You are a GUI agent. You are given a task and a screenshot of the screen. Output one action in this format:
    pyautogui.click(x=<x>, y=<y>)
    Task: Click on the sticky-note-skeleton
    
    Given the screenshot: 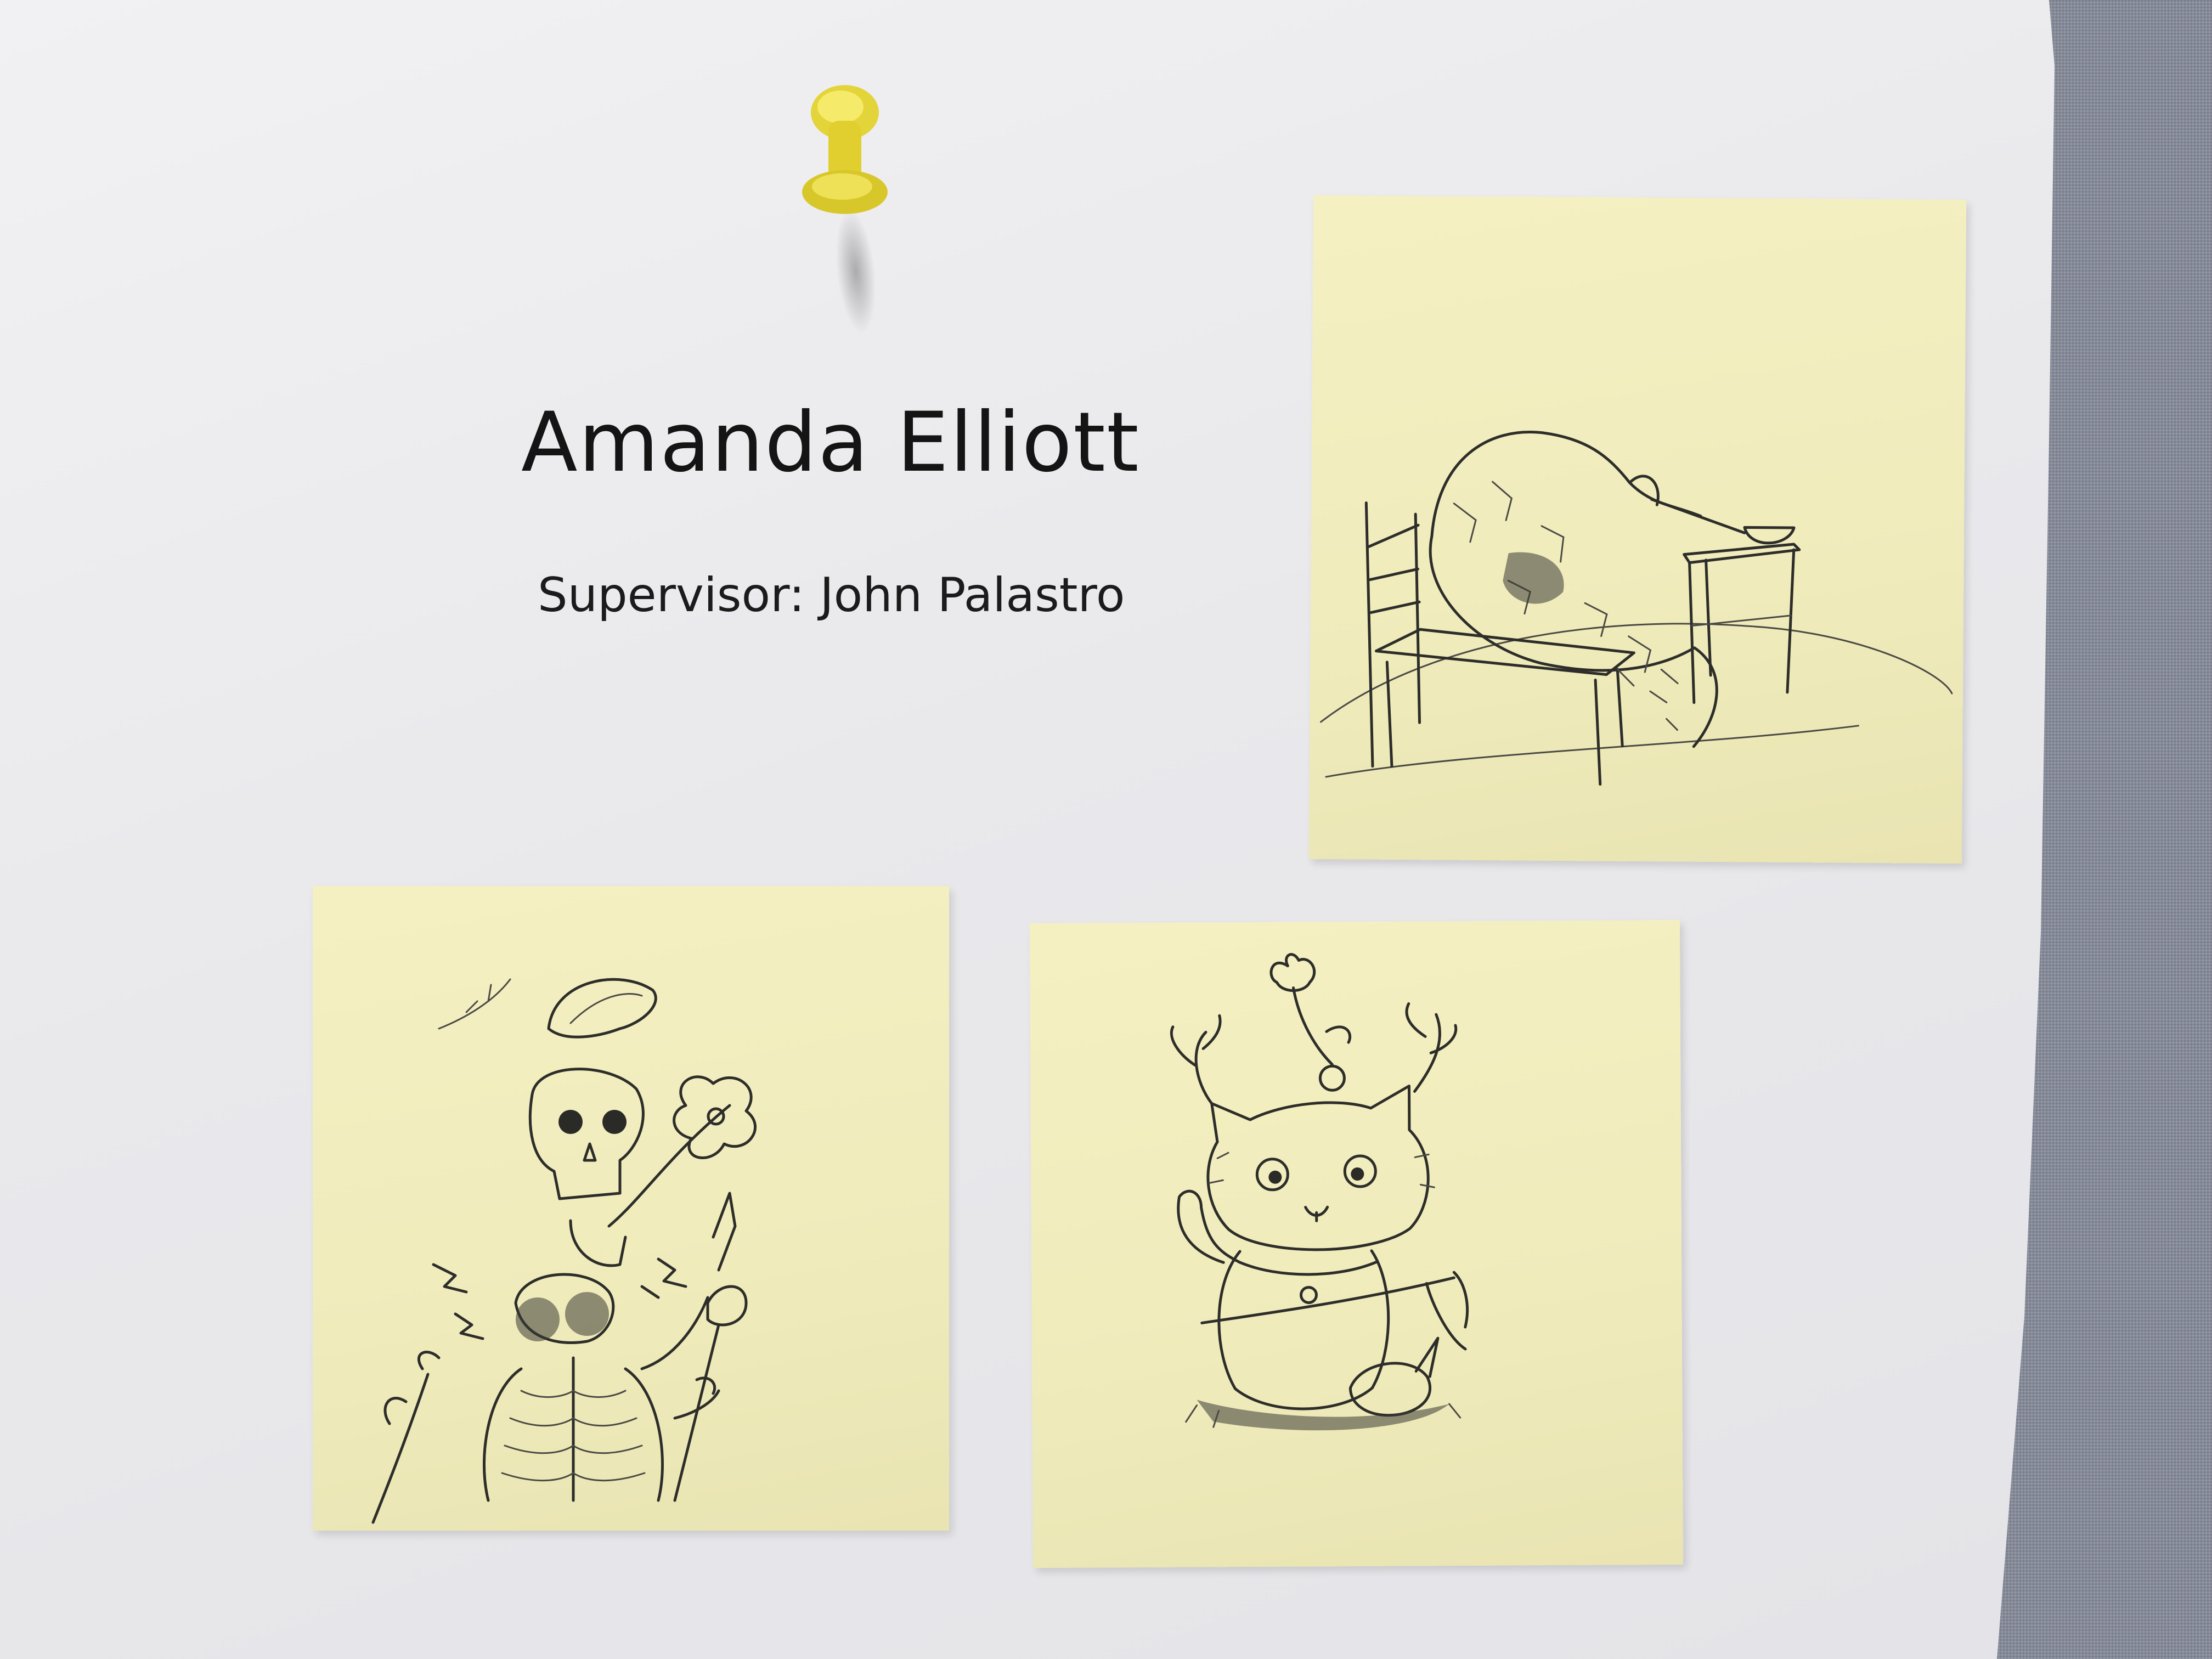 What is the action you would take?
    pyautogui.click(x=631, y=1208)
    